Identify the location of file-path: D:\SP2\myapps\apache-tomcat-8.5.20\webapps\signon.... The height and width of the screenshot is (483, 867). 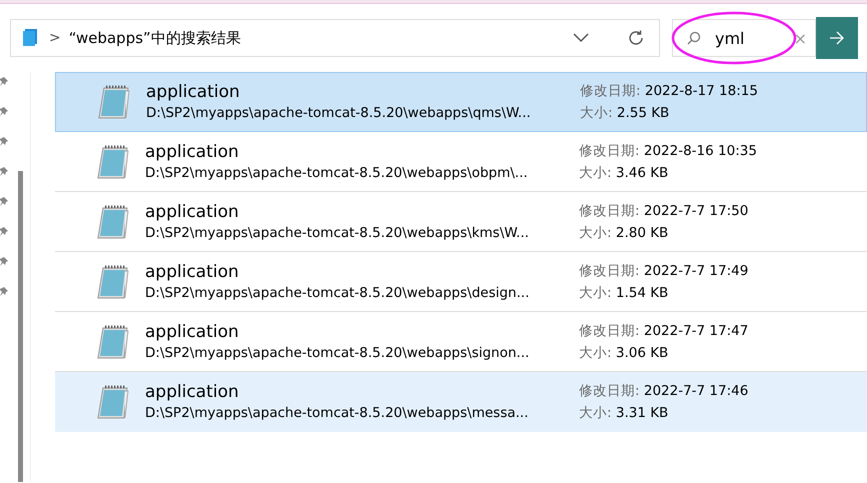
(337, 353).